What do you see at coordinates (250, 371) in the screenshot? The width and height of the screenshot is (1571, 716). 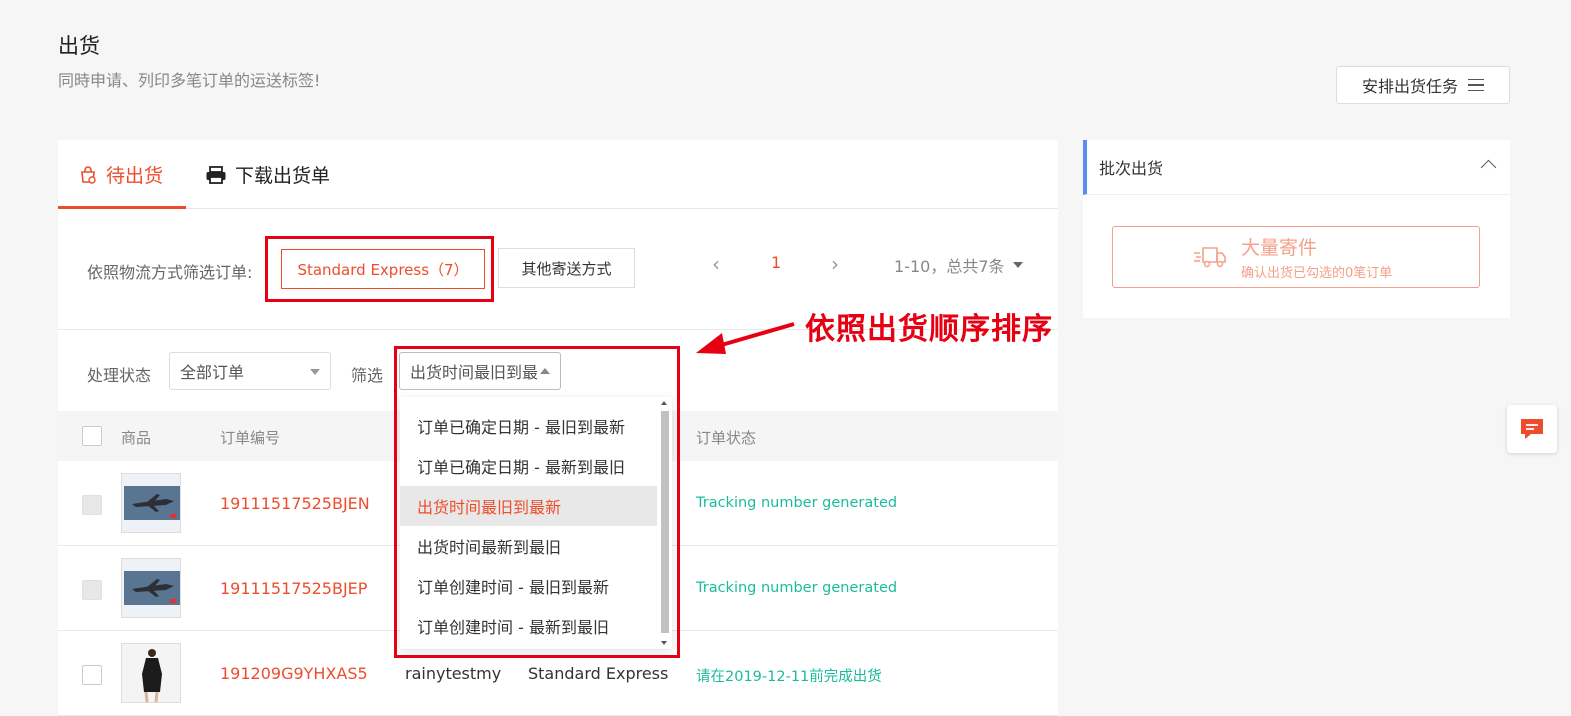 I see `status-select: 全部订单` at bounding box center [250, 371].